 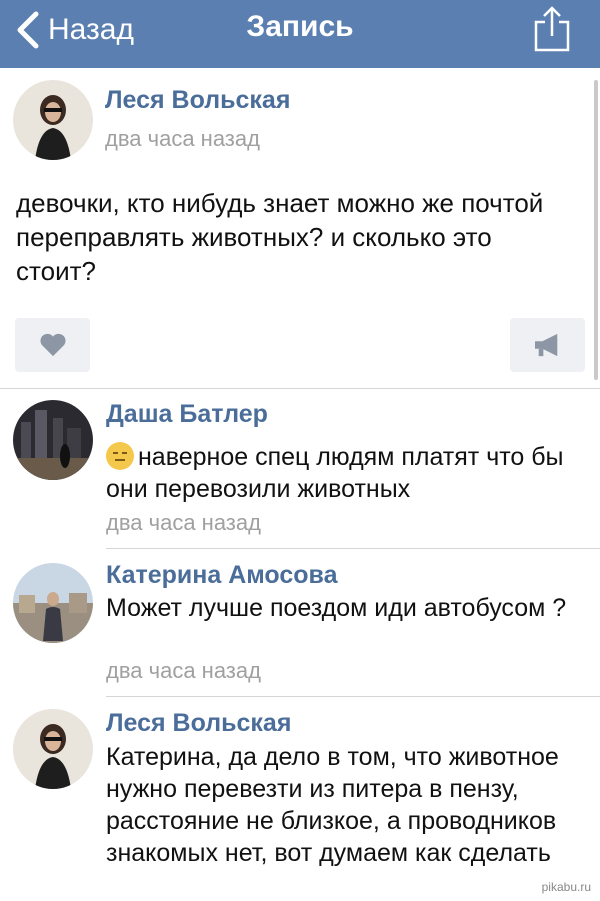 I want to click on page-title: Запись, so click(x=300, y=26).